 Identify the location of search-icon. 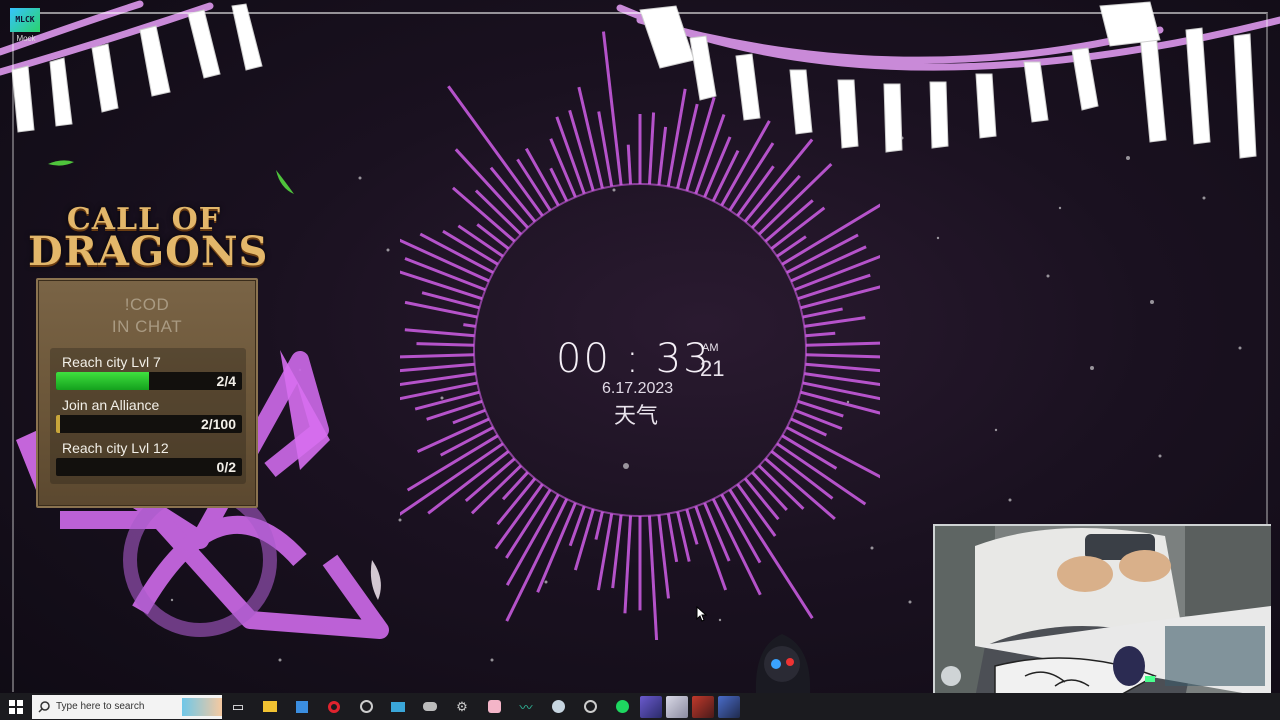
(44, 706).